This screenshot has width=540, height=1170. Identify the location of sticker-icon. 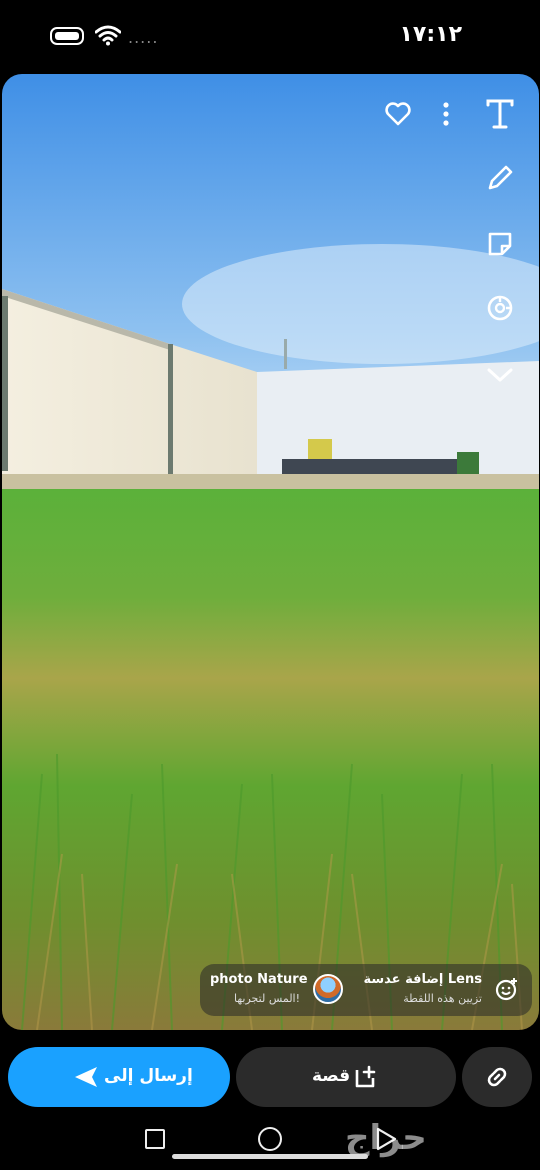
(500, 244).